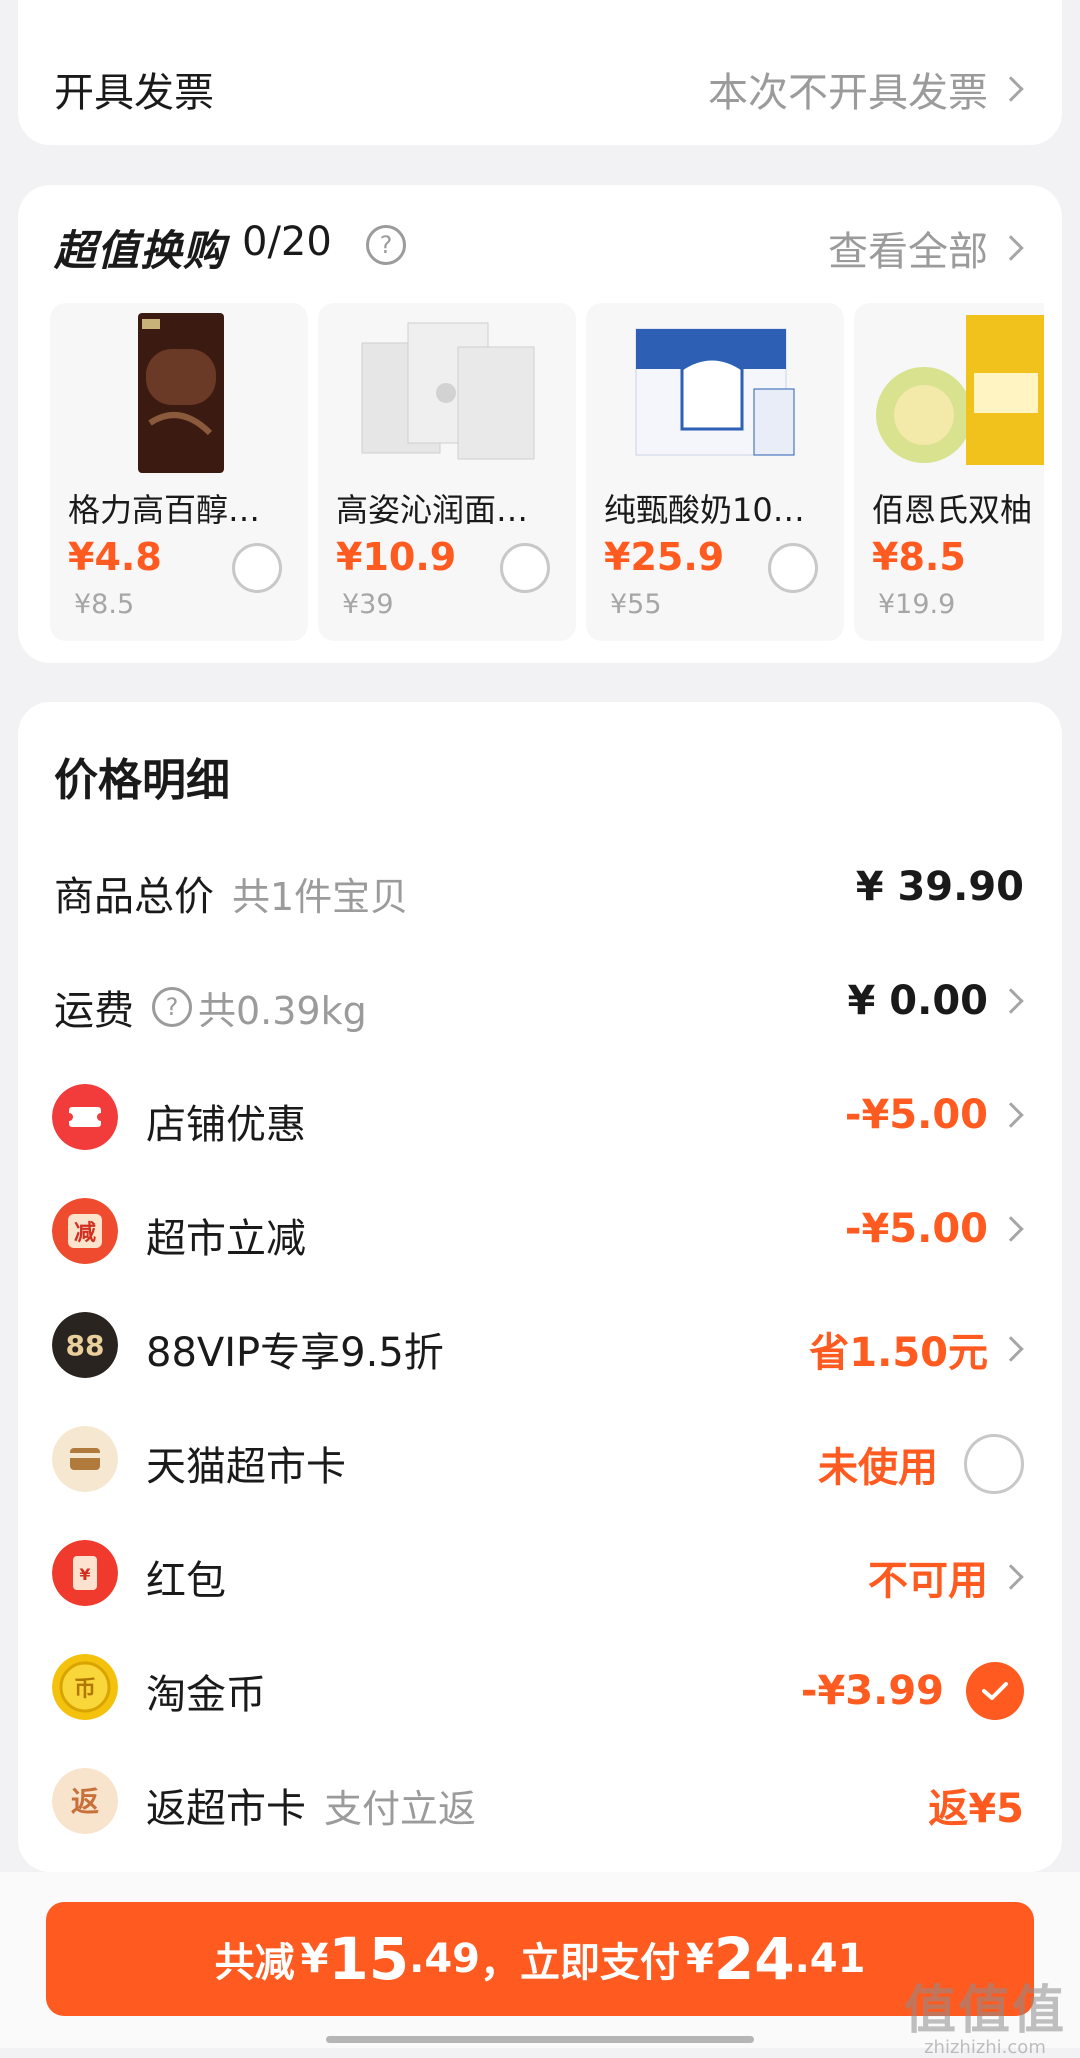 Image resolution: width=1080 pixels, height=2058 pixels. What do you see at coordinates (287, 242) in the screenshot?
I see `swap-count: 0/20` at bounding box center [287, 242].